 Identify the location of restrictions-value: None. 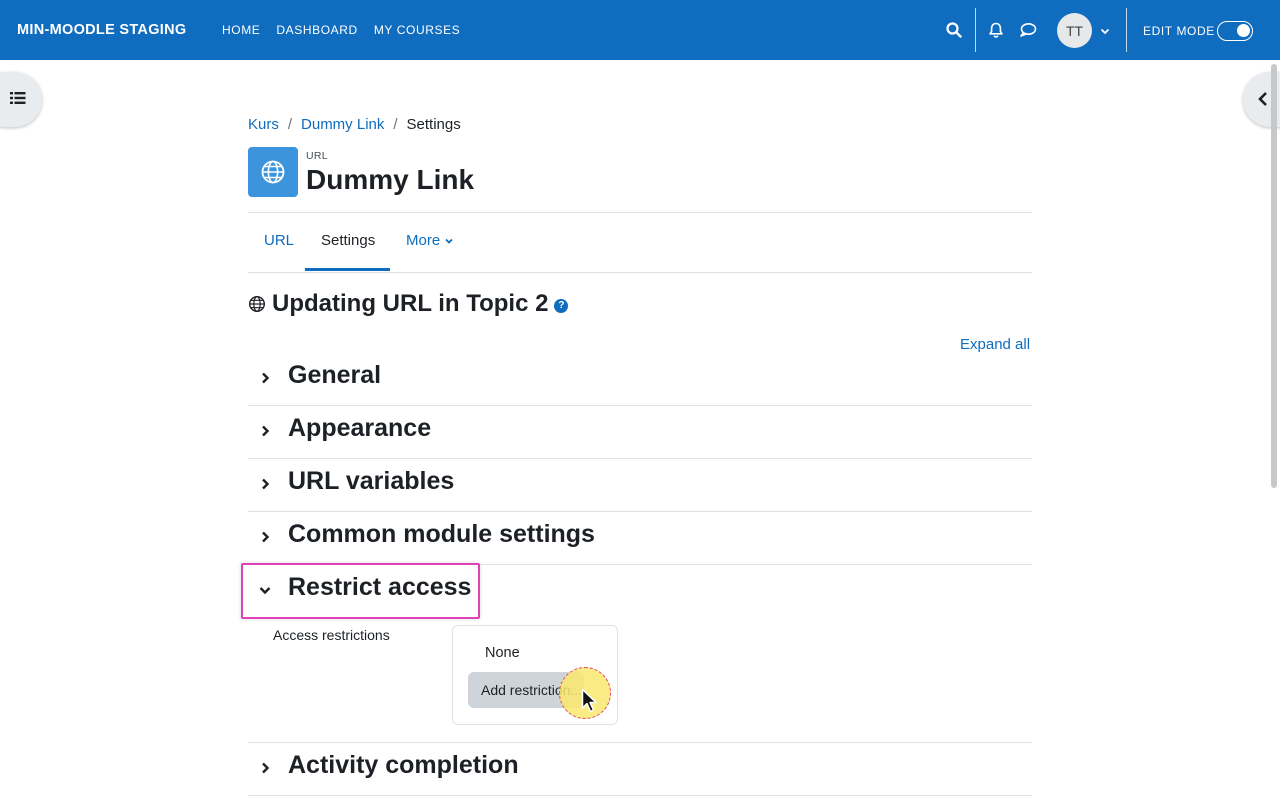
(502, 653).